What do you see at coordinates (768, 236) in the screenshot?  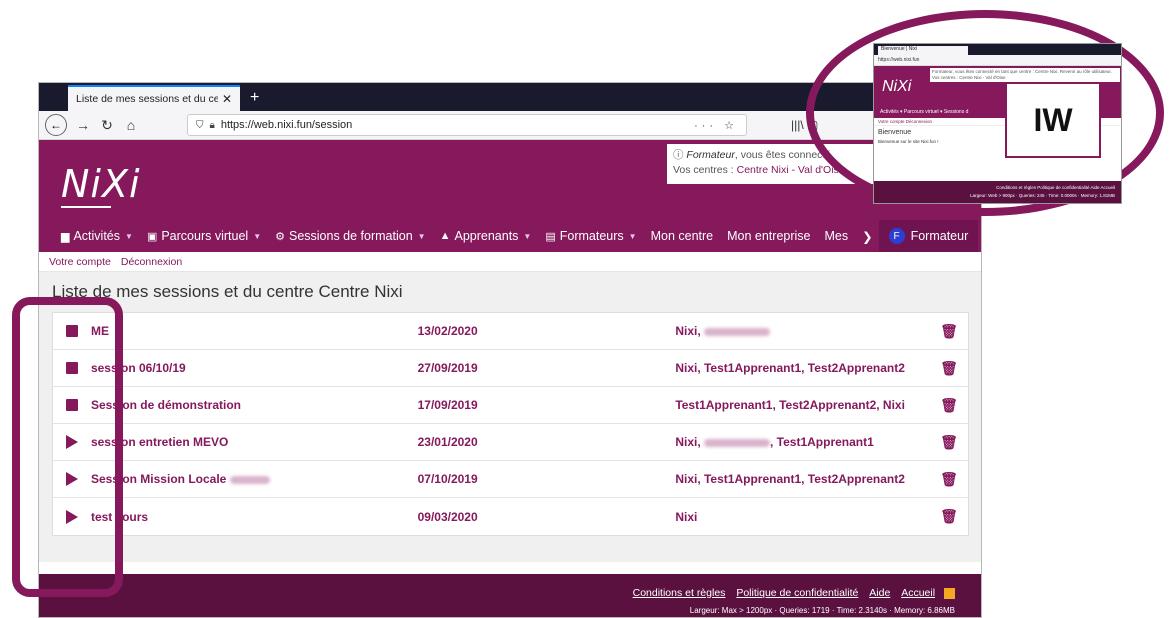 I see `menu-mon-entreprise: Mon entreprise` at bounding box center [768, 236].